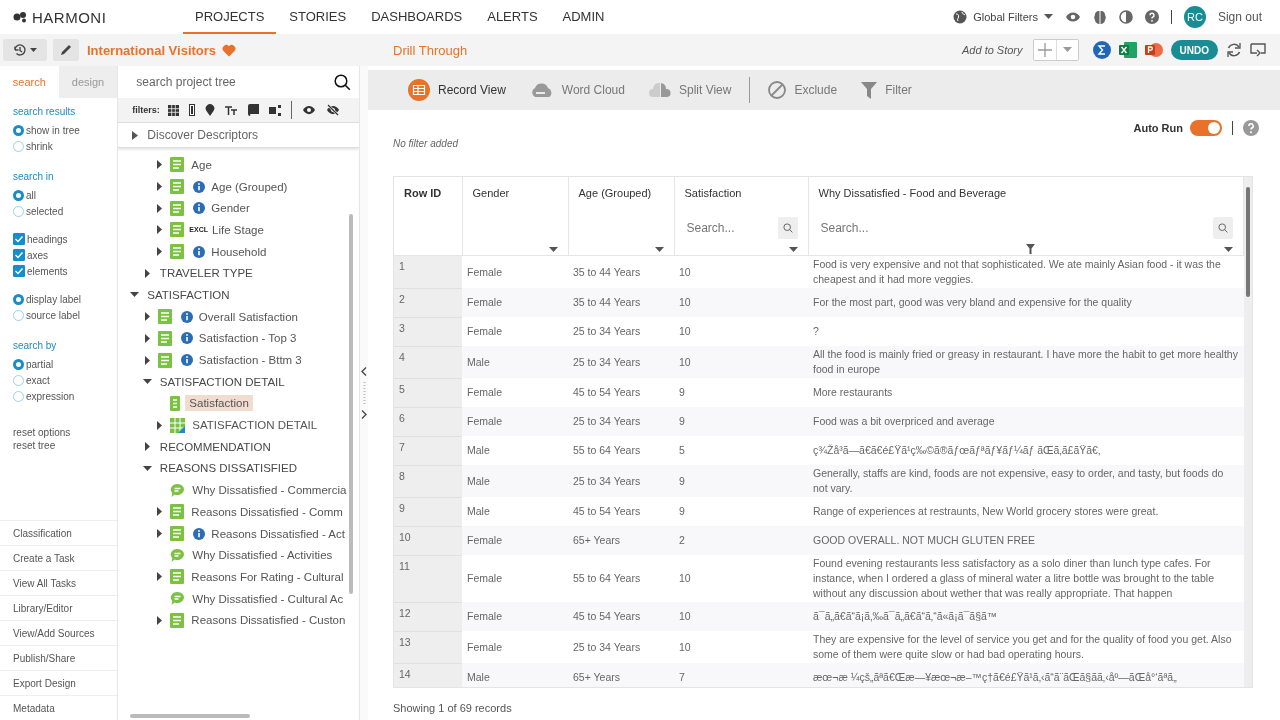  Describe the element at coordinates (59, 445) in the screenshot. I see `reset-link: reset tree` at that location.